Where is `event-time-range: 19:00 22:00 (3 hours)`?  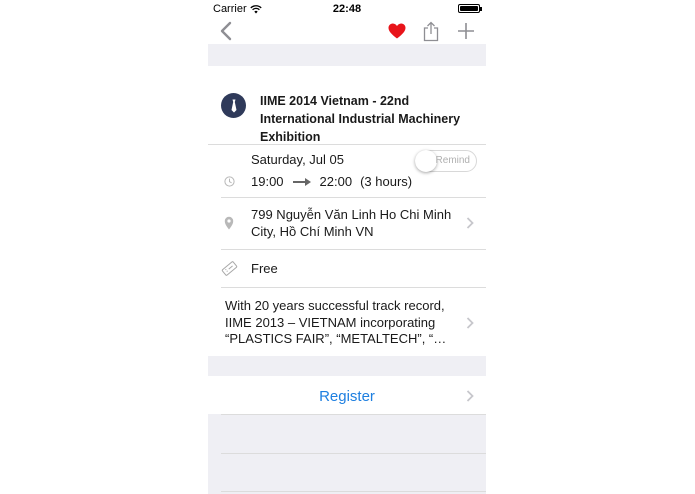 event-time-range: 19:00 22:00 (3 hours) is located at coordinates (331, 182).